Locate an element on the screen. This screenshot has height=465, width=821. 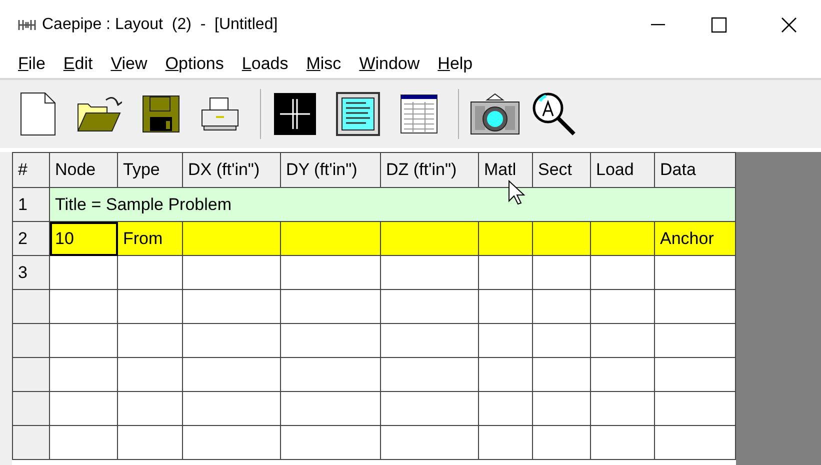
text-list-icon is located at coordinates (358, 114).